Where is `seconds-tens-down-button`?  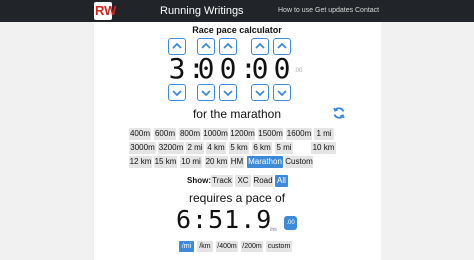
seconds-tens-down-button is located at coordinates (260, 92).